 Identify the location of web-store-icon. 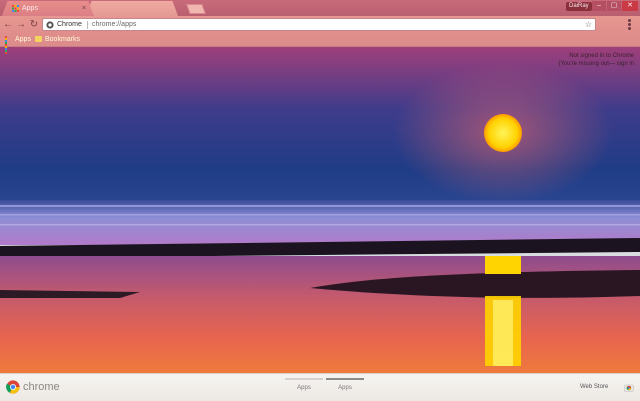
(629, 387).